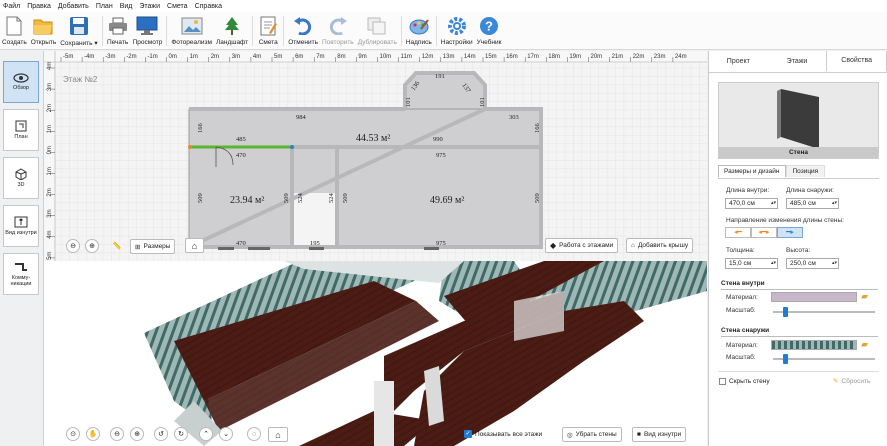 This screenshot has height=446, width=887. I want to click on tilt-down-button: ⌄, so click(226, 434).